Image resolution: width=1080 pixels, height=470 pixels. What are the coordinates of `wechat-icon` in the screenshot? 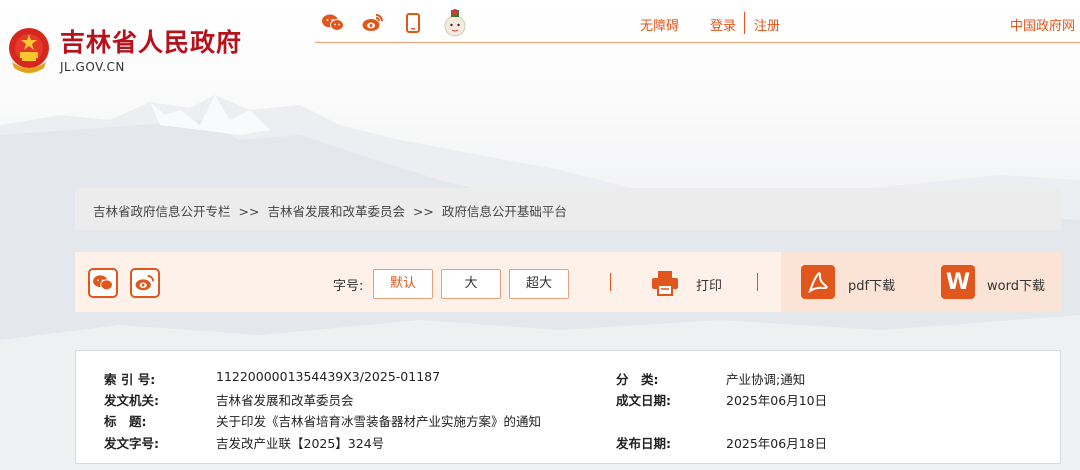 It's located at (333, 23).